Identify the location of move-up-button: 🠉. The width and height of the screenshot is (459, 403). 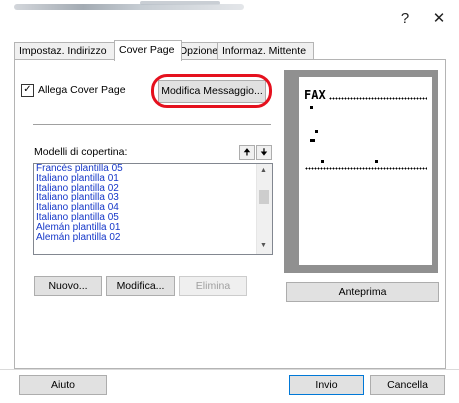
(247, 152).